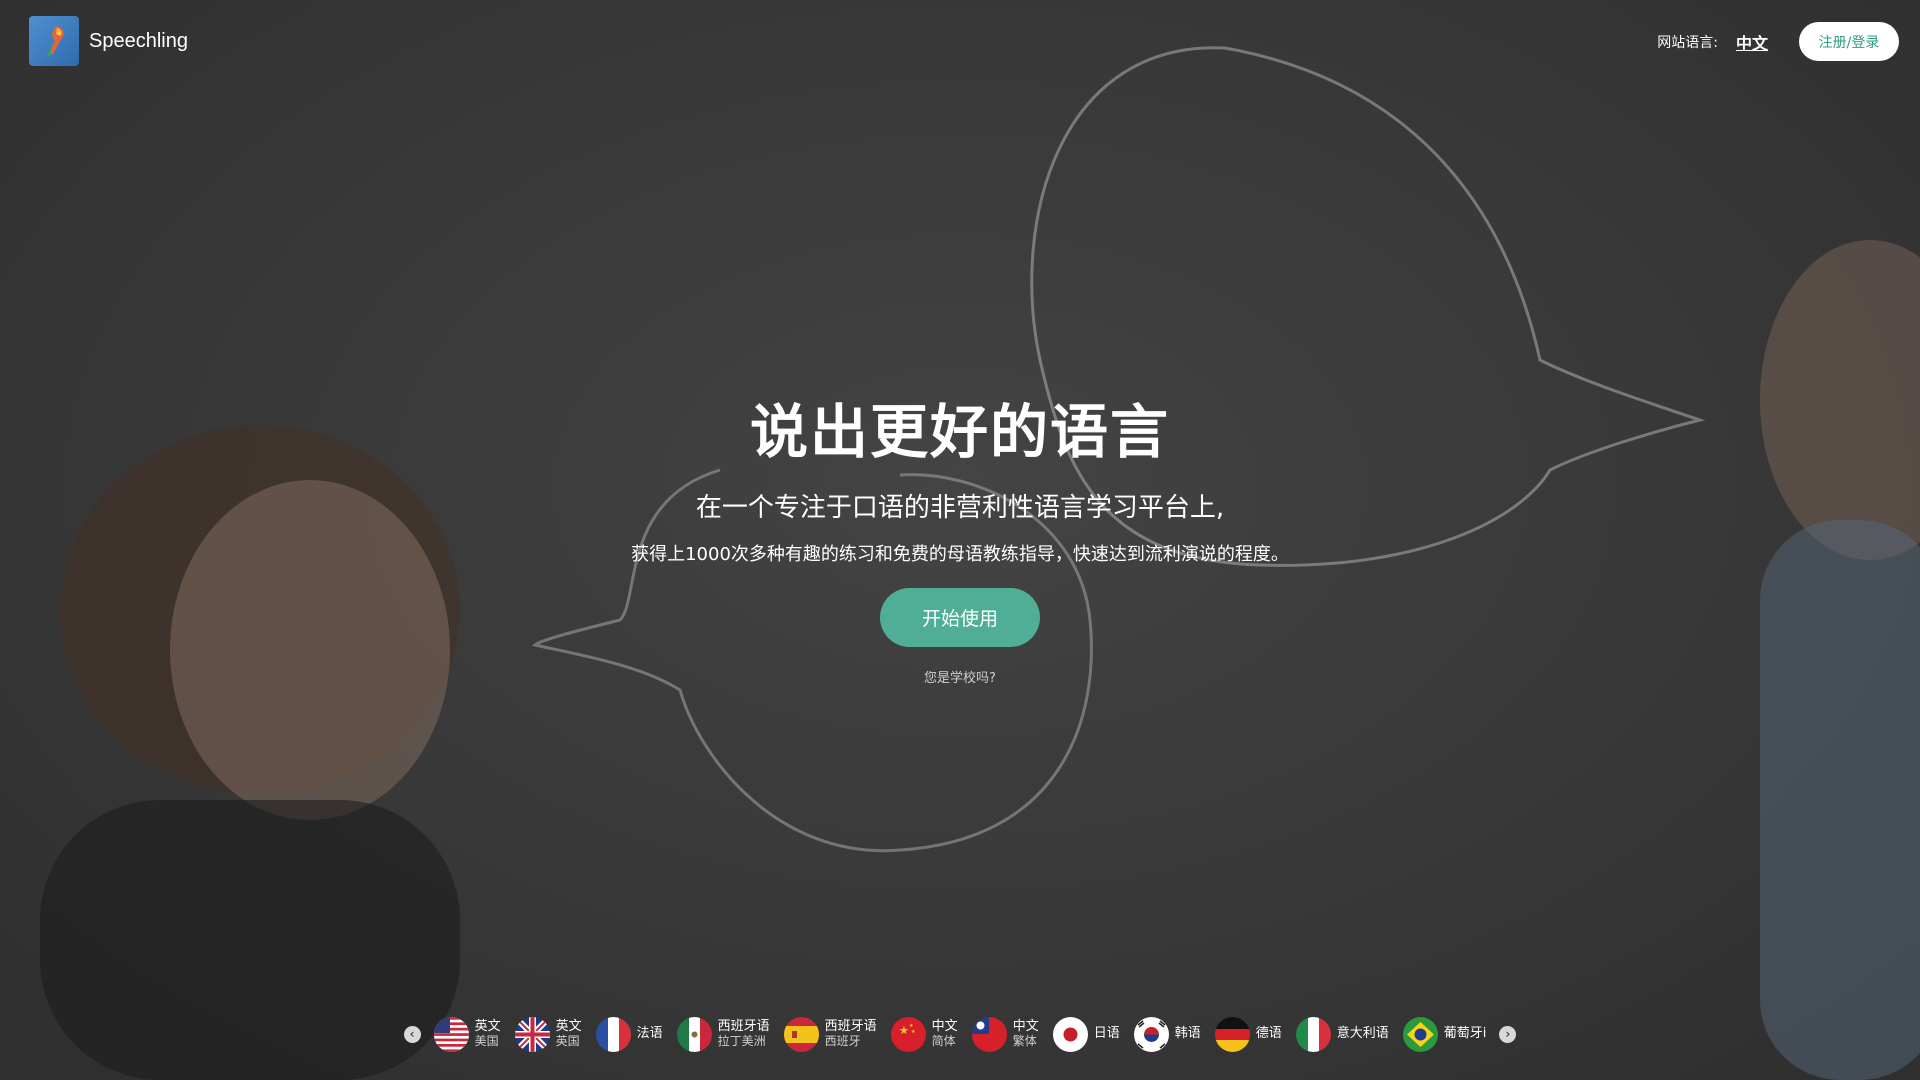 The image size is (1920, 1080). Describe the element at coordinates (1362, 1033) in the screenshot. I see `language-name: 意大利语` at that location.